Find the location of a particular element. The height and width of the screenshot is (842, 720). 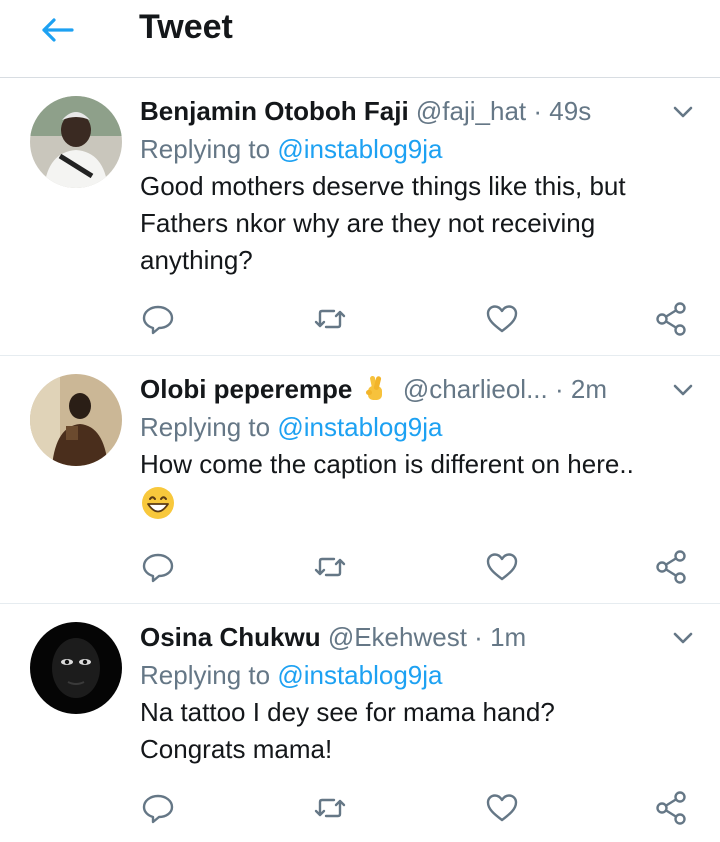

user-handle: @Ekehwest is located at coordinates (397, 637).